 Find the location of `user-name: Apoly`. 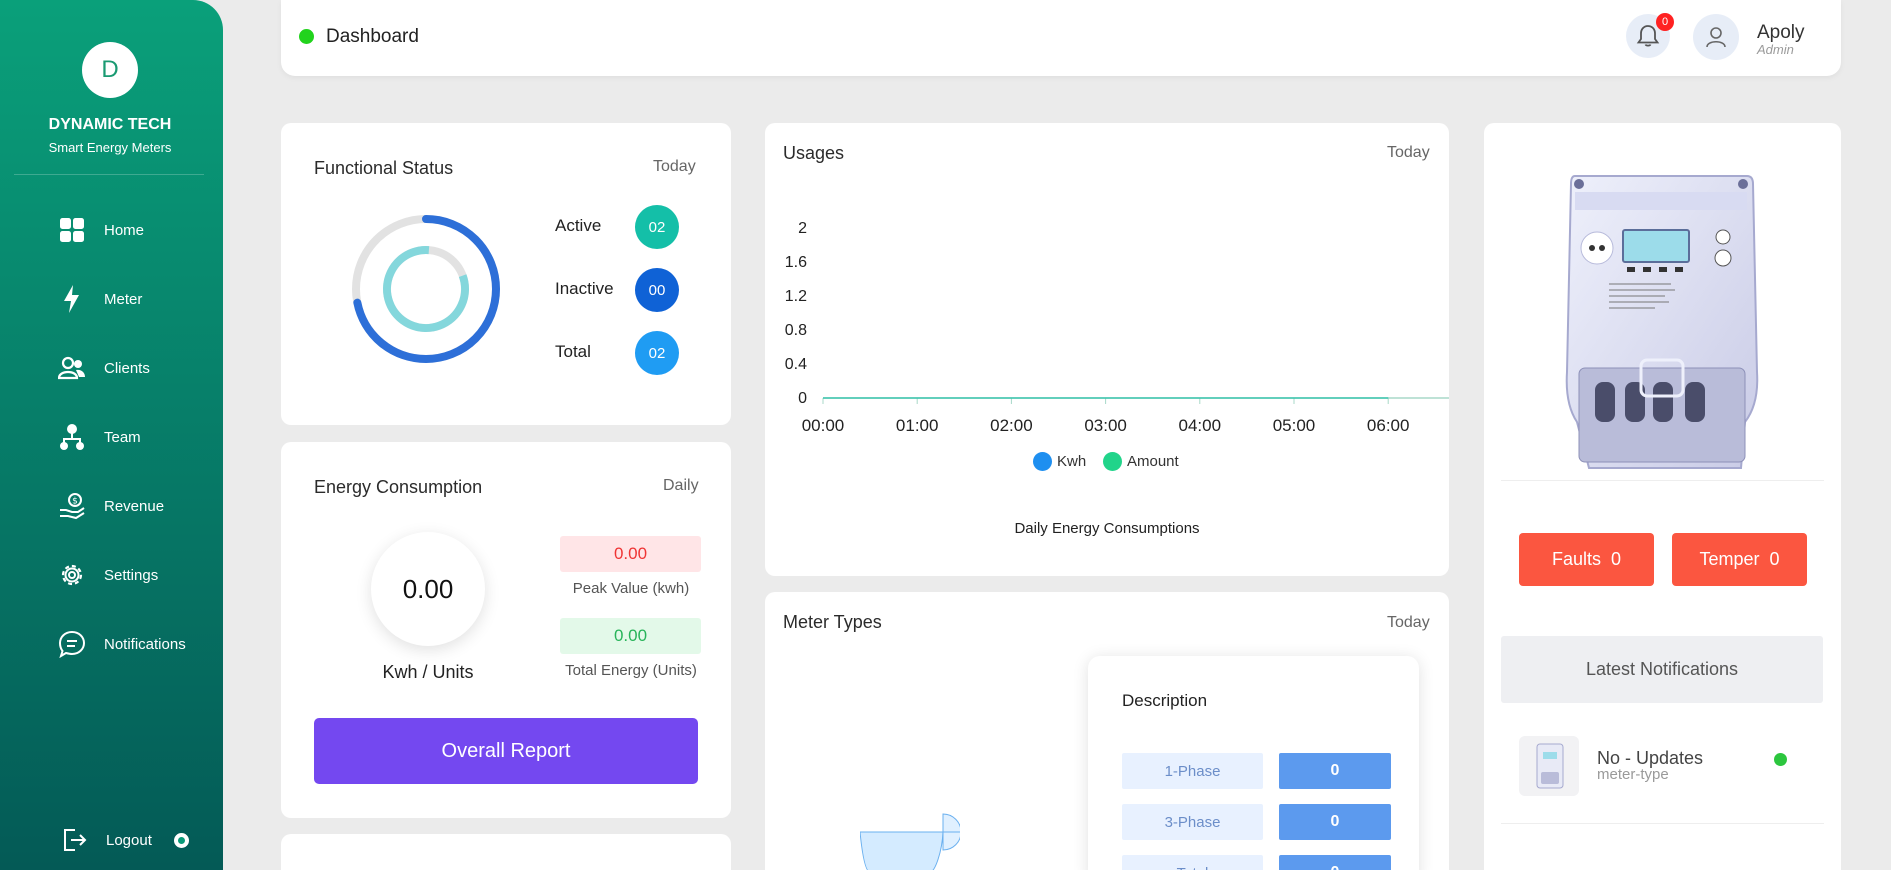

user-name: Apoly is located at coordinates (1781, 32).